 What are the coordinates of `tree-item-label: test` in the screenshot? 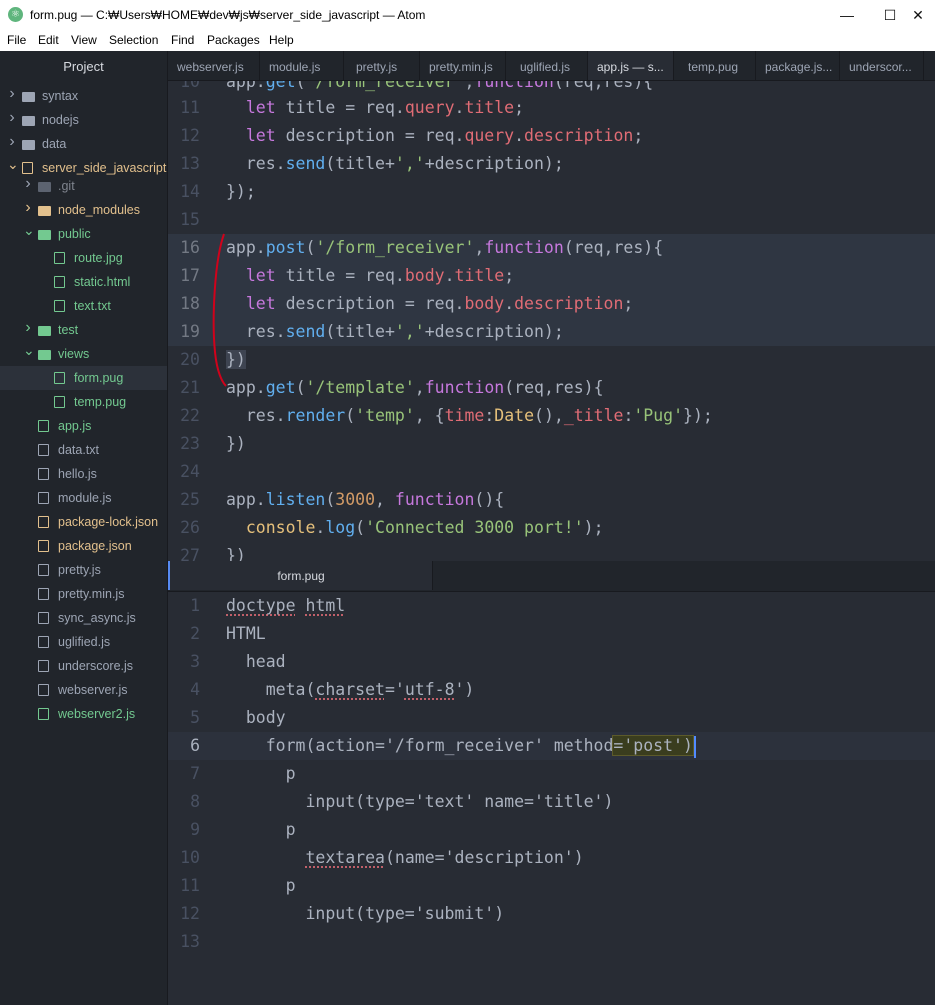 It's located at (68, 330).